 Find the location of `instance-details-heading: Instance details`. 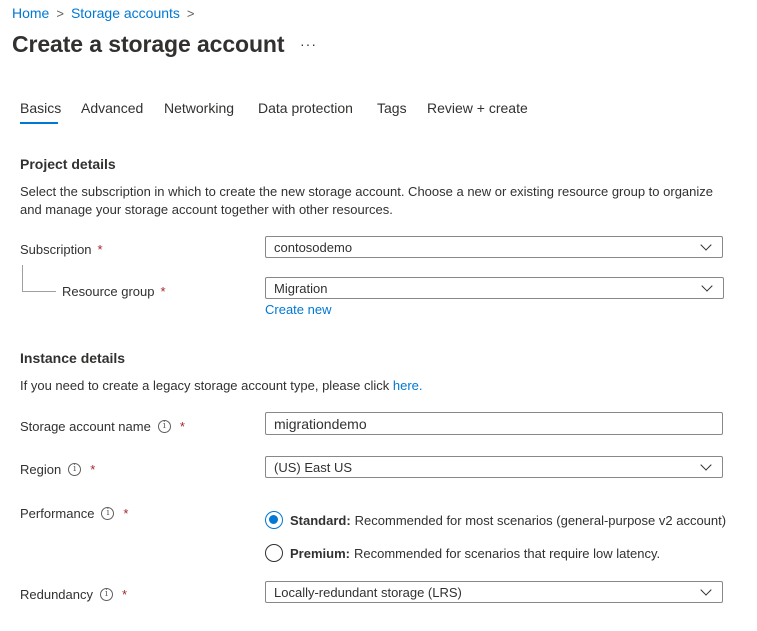

instance-details-heading: Instance details is located at coordinates (73, 358).